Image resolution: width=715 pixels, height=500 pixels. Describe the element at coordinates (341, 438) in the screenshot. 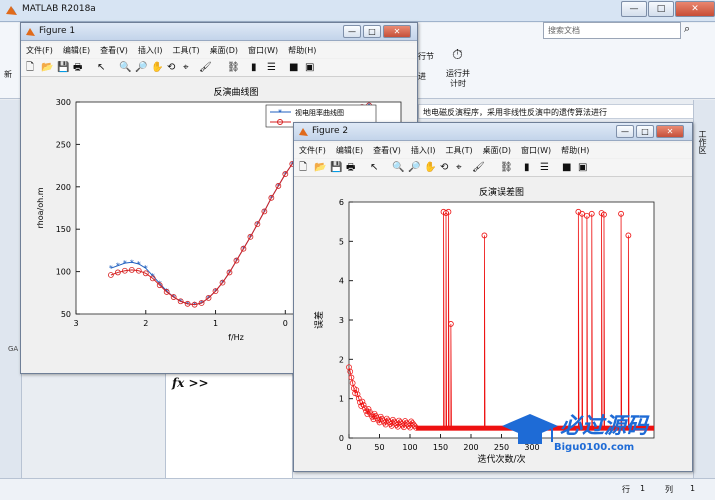

I see `y-tick-label: 0` at that location.